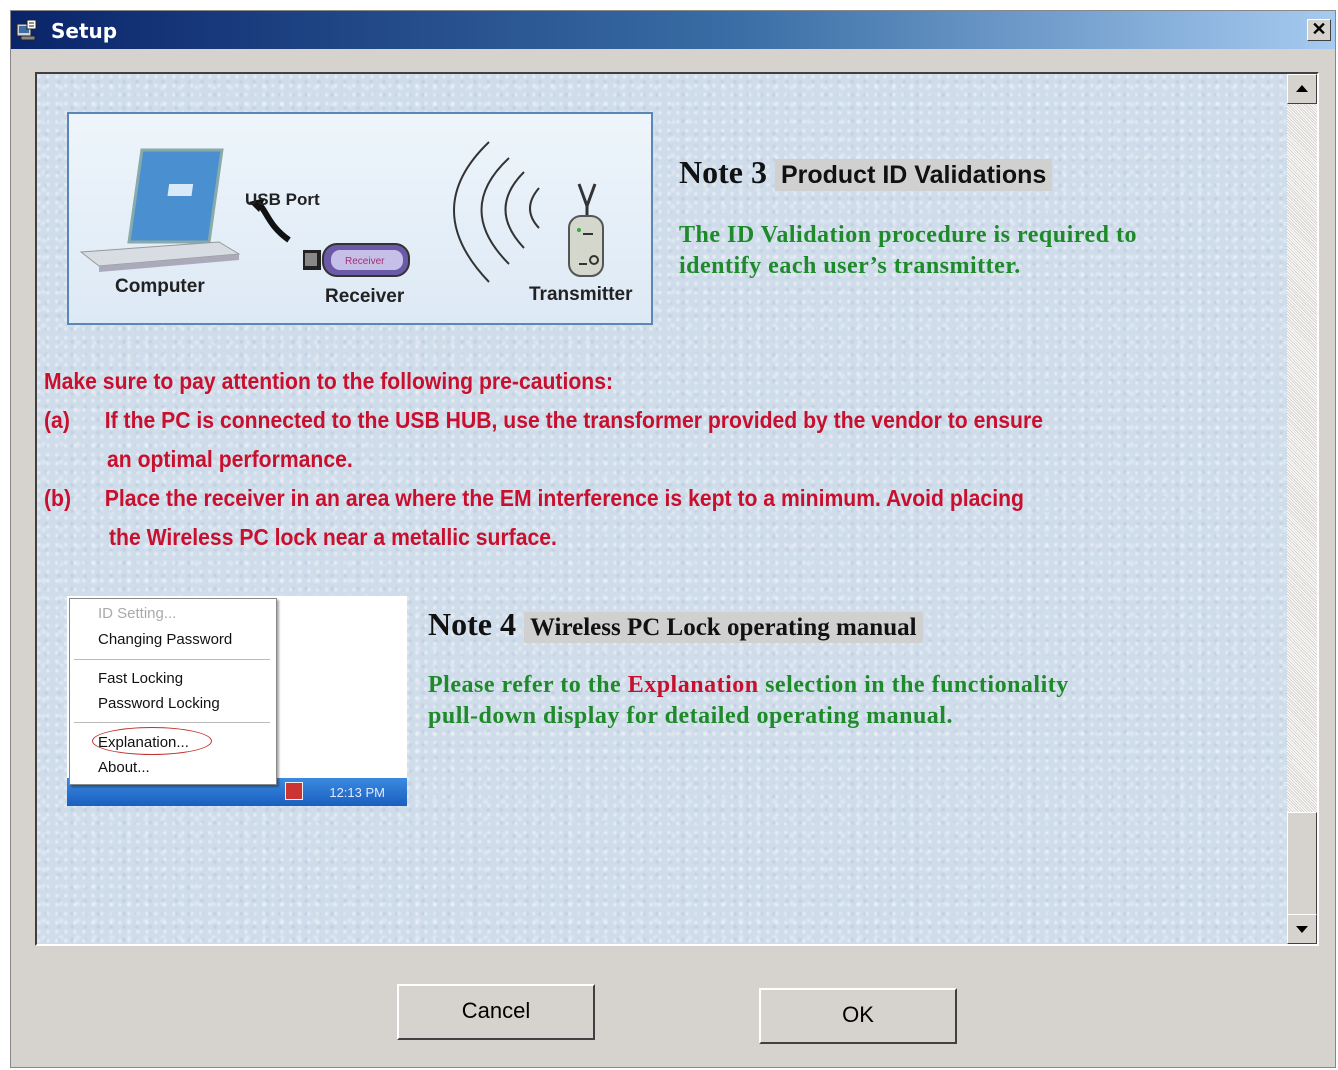  Describe the element at coordinates (913, 175) in the screenshot. I see `note3-title: Product ID Validations` at that location.